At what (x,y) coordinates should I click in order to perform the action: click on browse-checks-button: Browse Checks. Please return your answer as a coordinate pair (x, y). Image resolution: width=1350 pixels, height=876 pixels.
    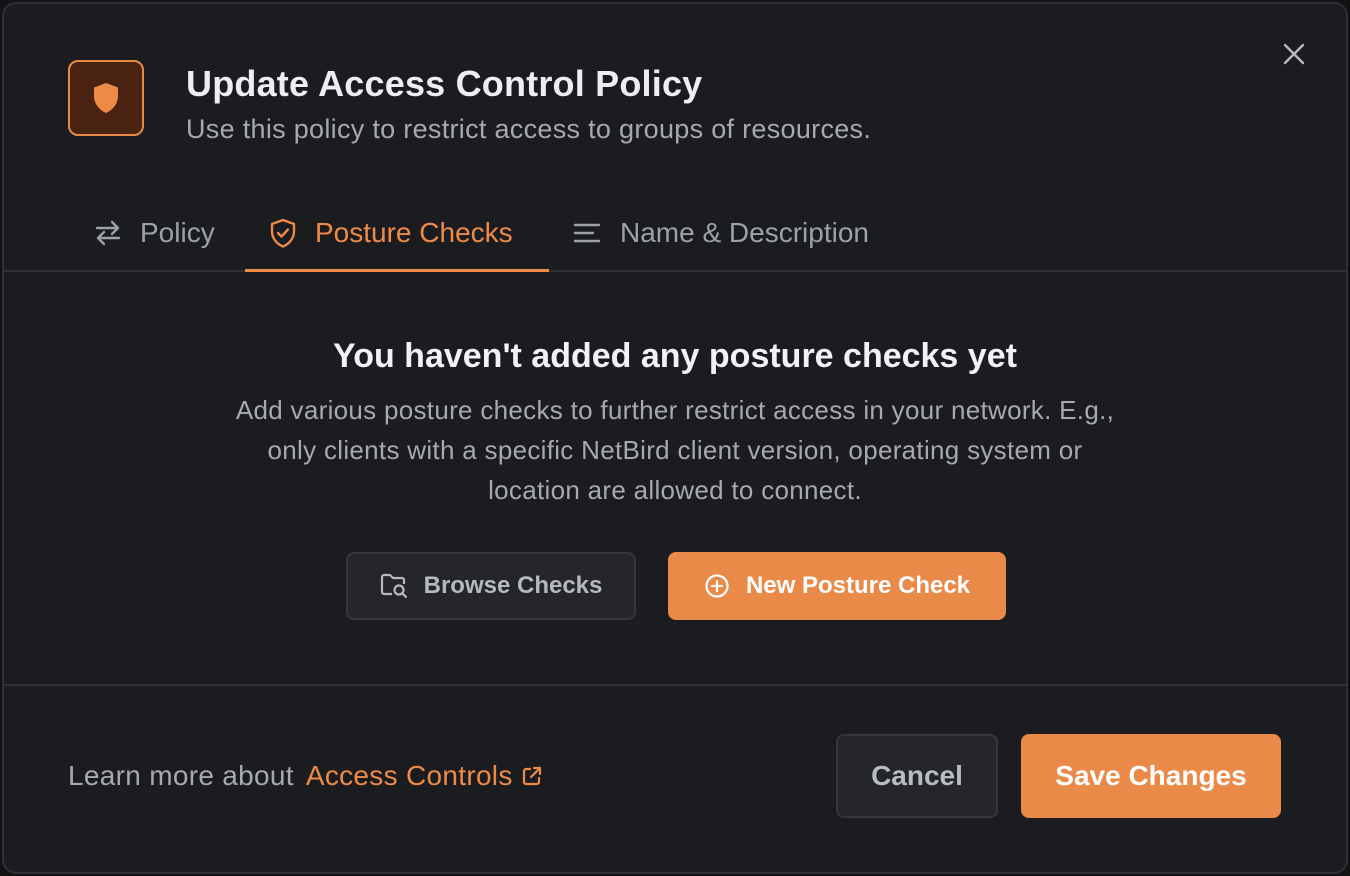
    Looking at the image, I should click on (491, 586).